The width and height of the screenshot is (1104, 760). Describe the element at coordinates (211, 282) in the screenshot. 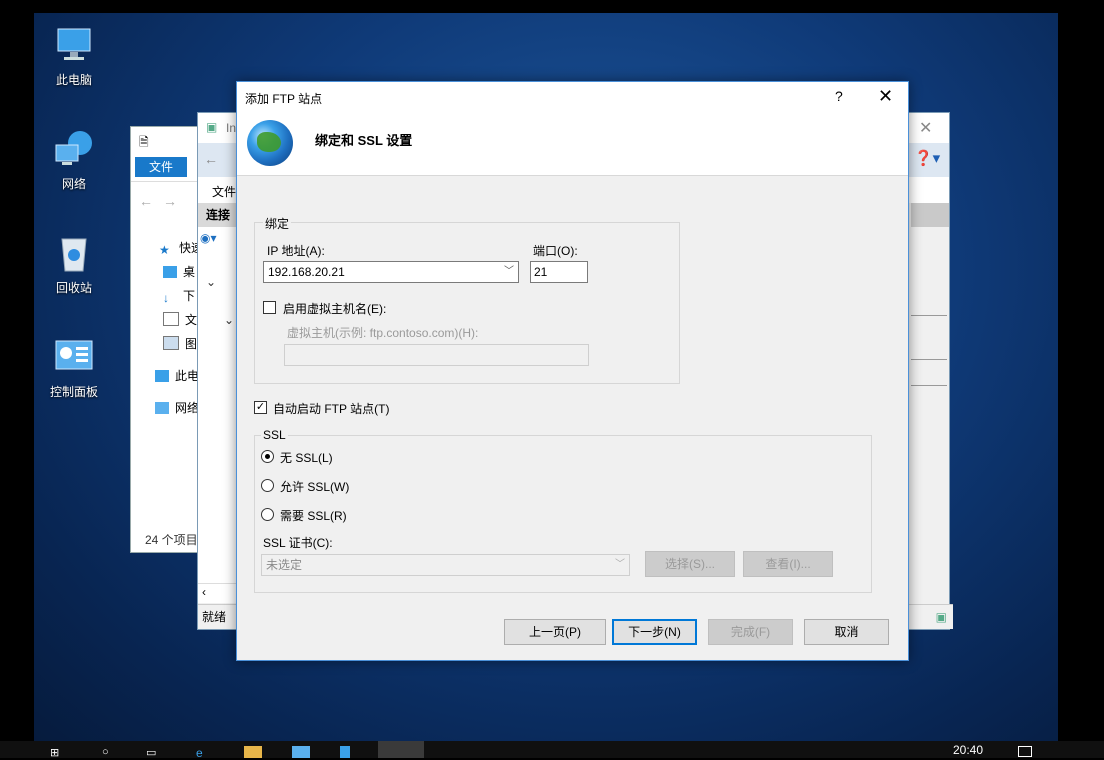

I see `tree-expand-icon: ⌄` at that location.